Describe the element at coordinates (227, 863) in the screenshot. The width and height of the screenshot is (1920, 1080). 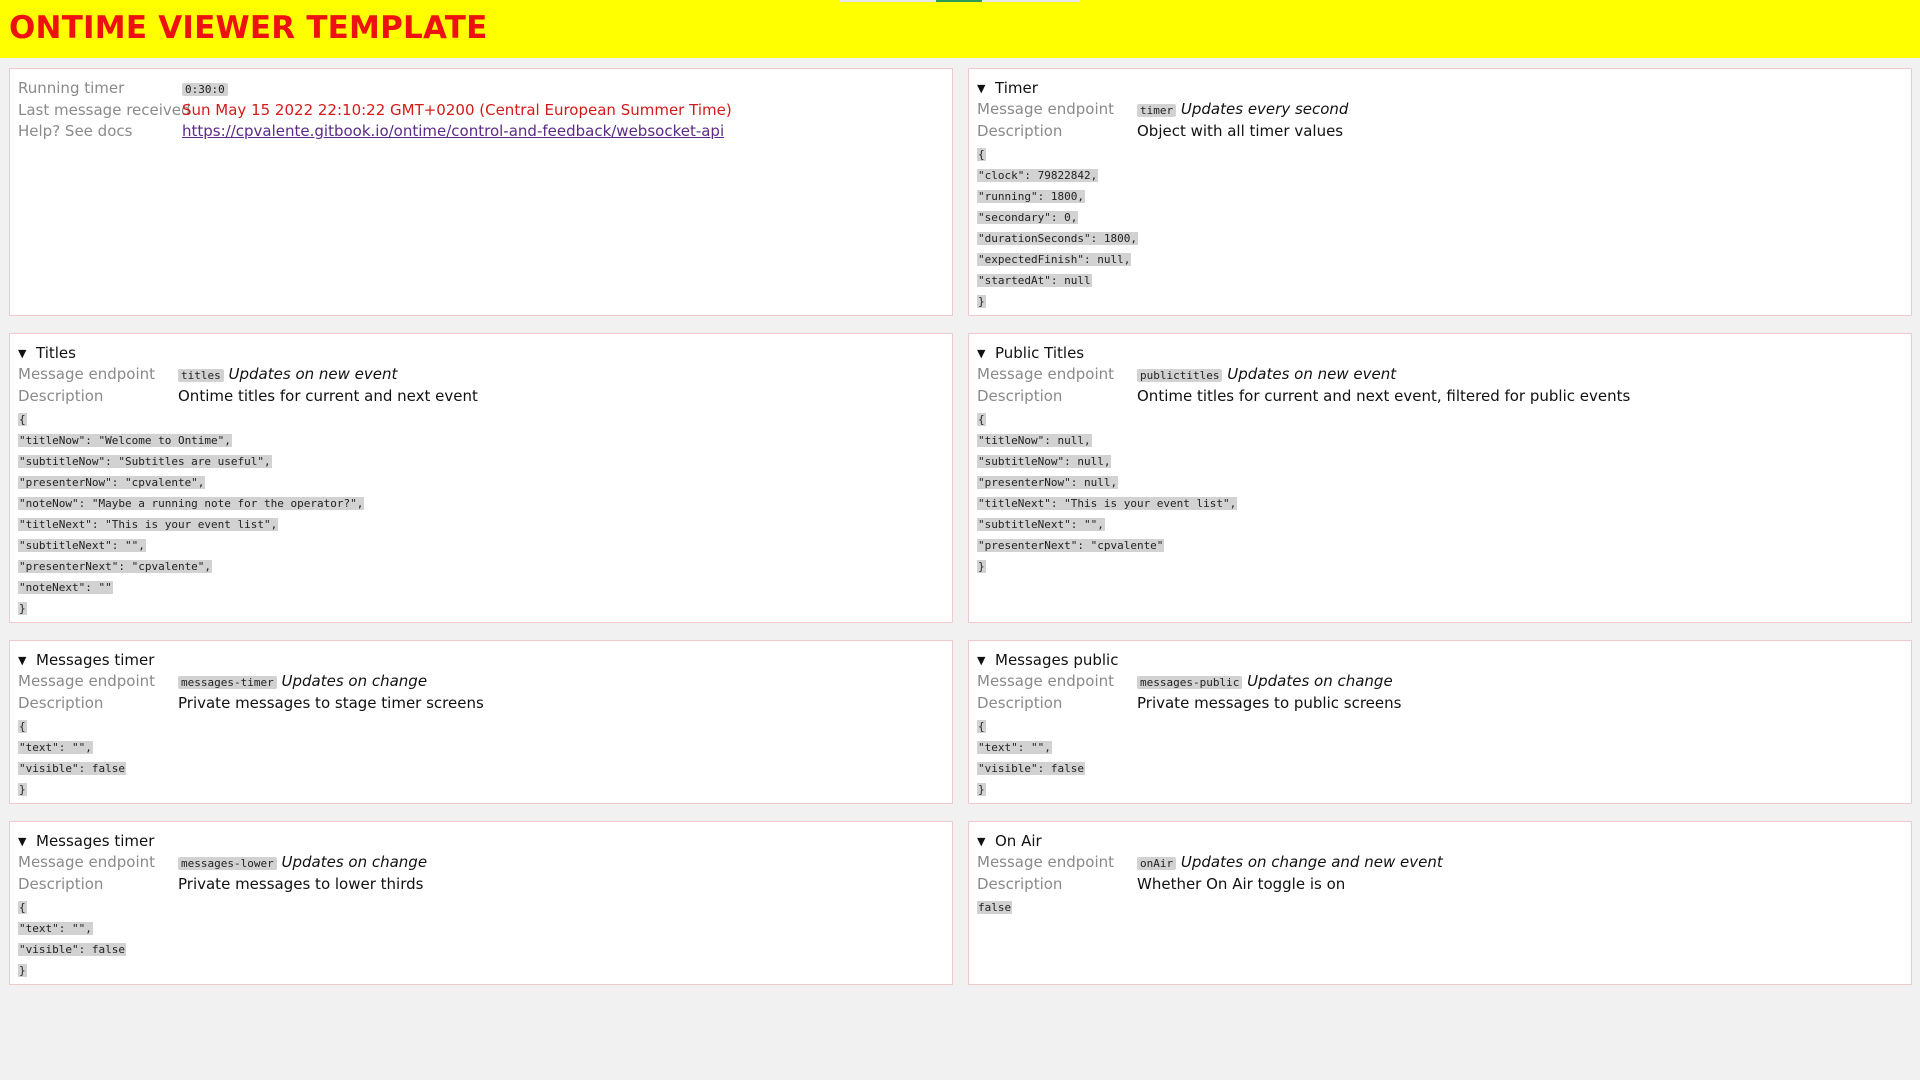
I see `messages-lower-endpoint: messages-lower` at that location.